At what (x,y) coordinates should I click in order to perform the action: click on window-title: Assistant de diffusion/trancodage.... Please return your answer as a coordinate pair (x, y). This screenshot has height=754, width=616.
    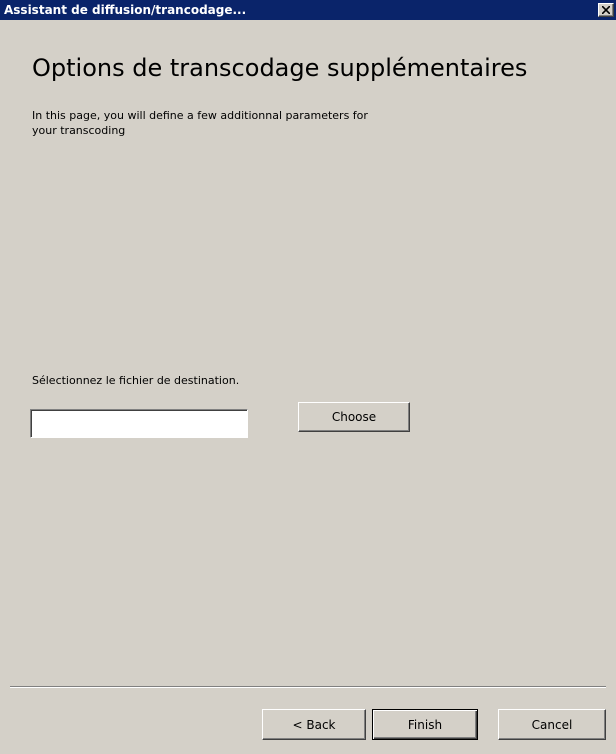
    Looking at the image, I should click on (125, 10).